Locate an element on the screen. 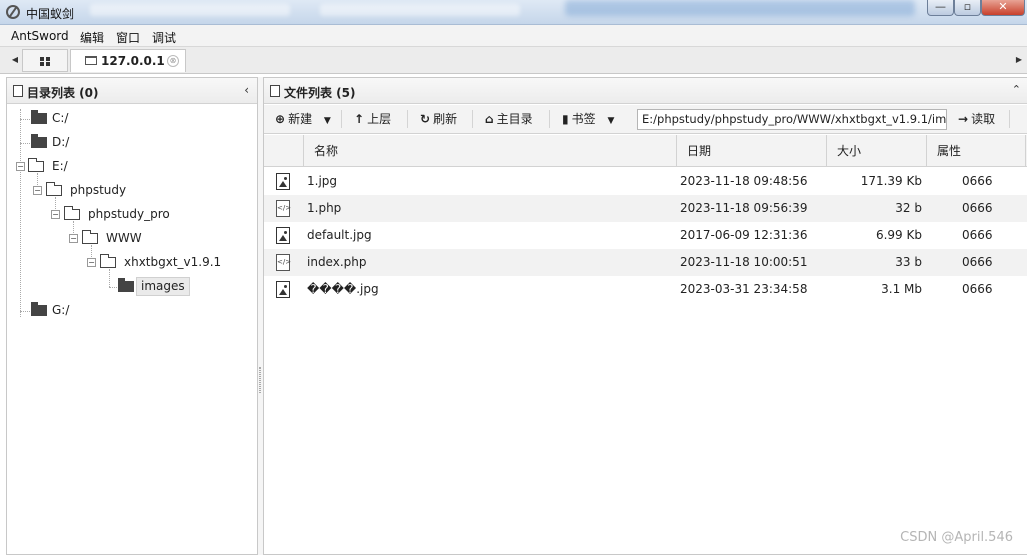  tab-host-label: 127.0.0.1 is located at coordinates (133, 61).